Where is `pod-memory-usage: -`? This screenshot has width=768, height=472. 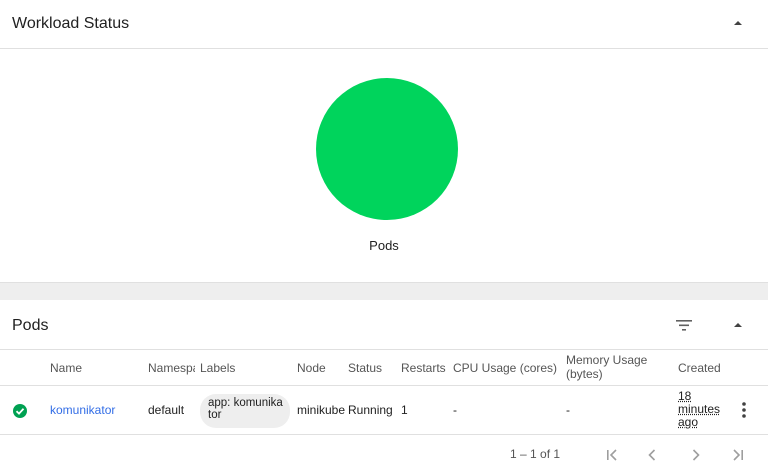 pod-memory-usage: - is located at coordinates (568, 410).